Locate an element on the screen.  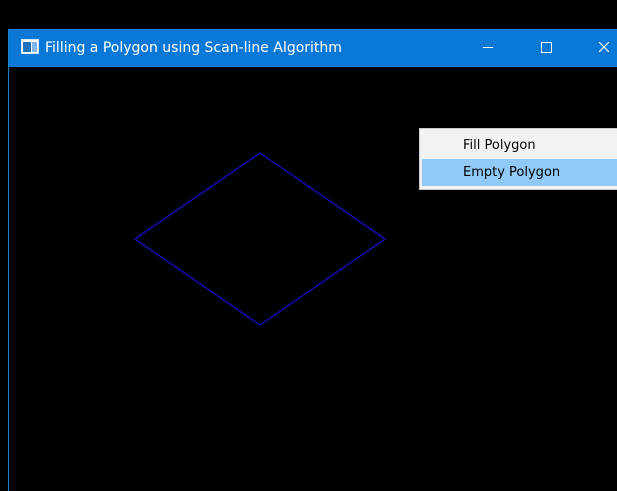
menu-item-fill-polygon: Fill Polygon is located at coordinates (519, 145).